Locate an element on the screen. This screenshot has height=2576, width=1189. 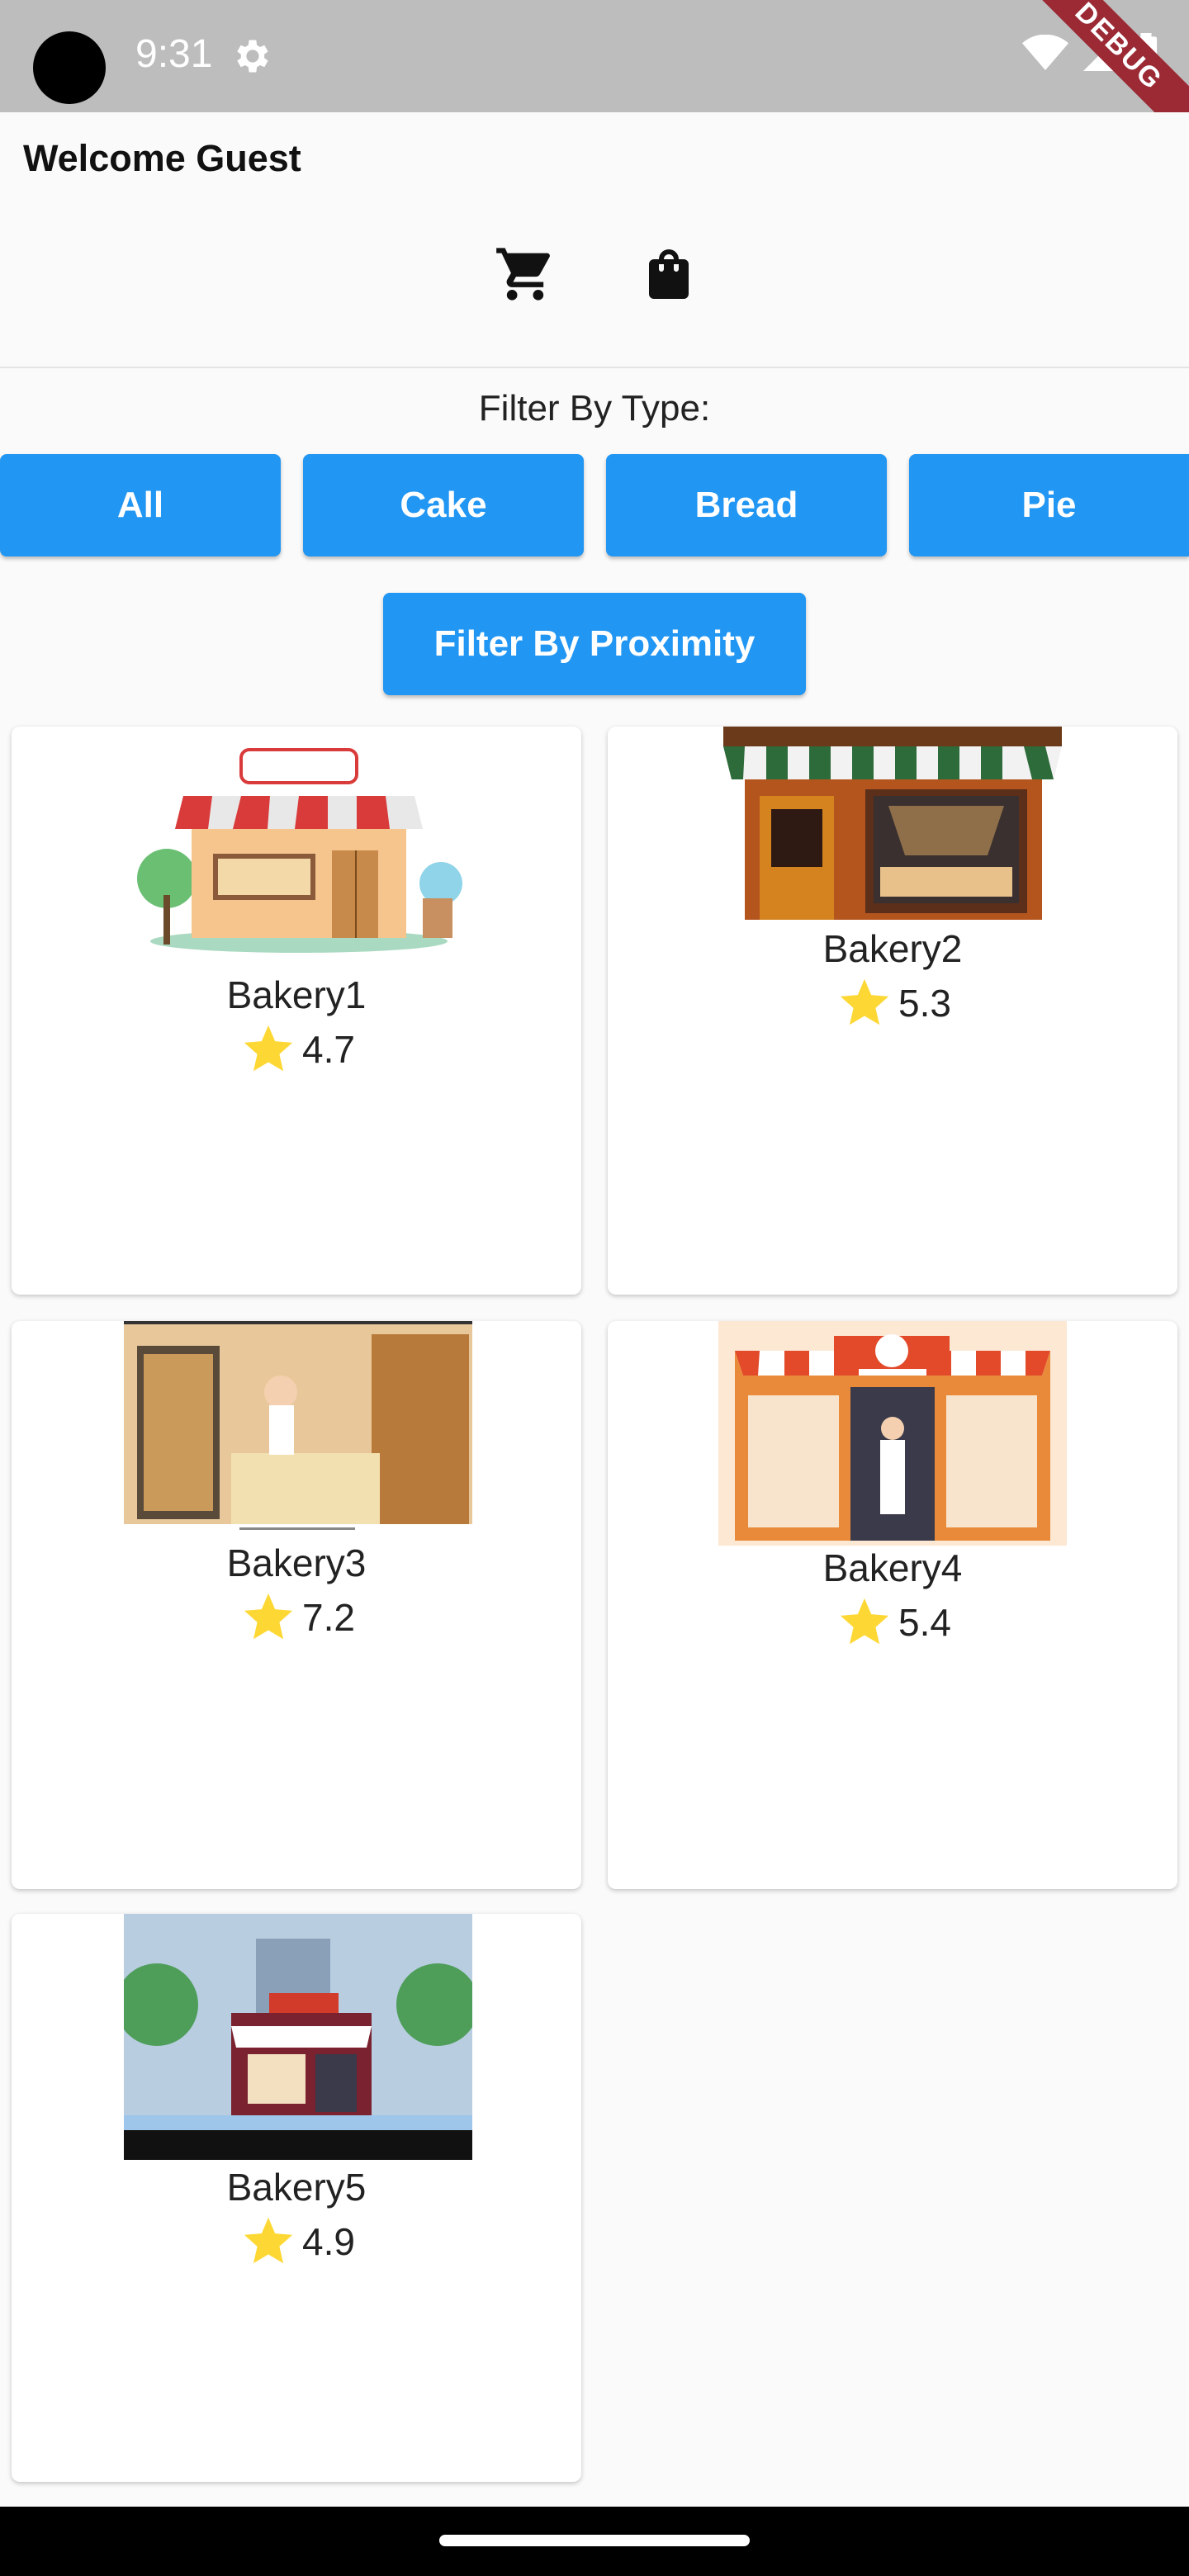
rating-value: 4.9 is located at coordinates (328, 2241).